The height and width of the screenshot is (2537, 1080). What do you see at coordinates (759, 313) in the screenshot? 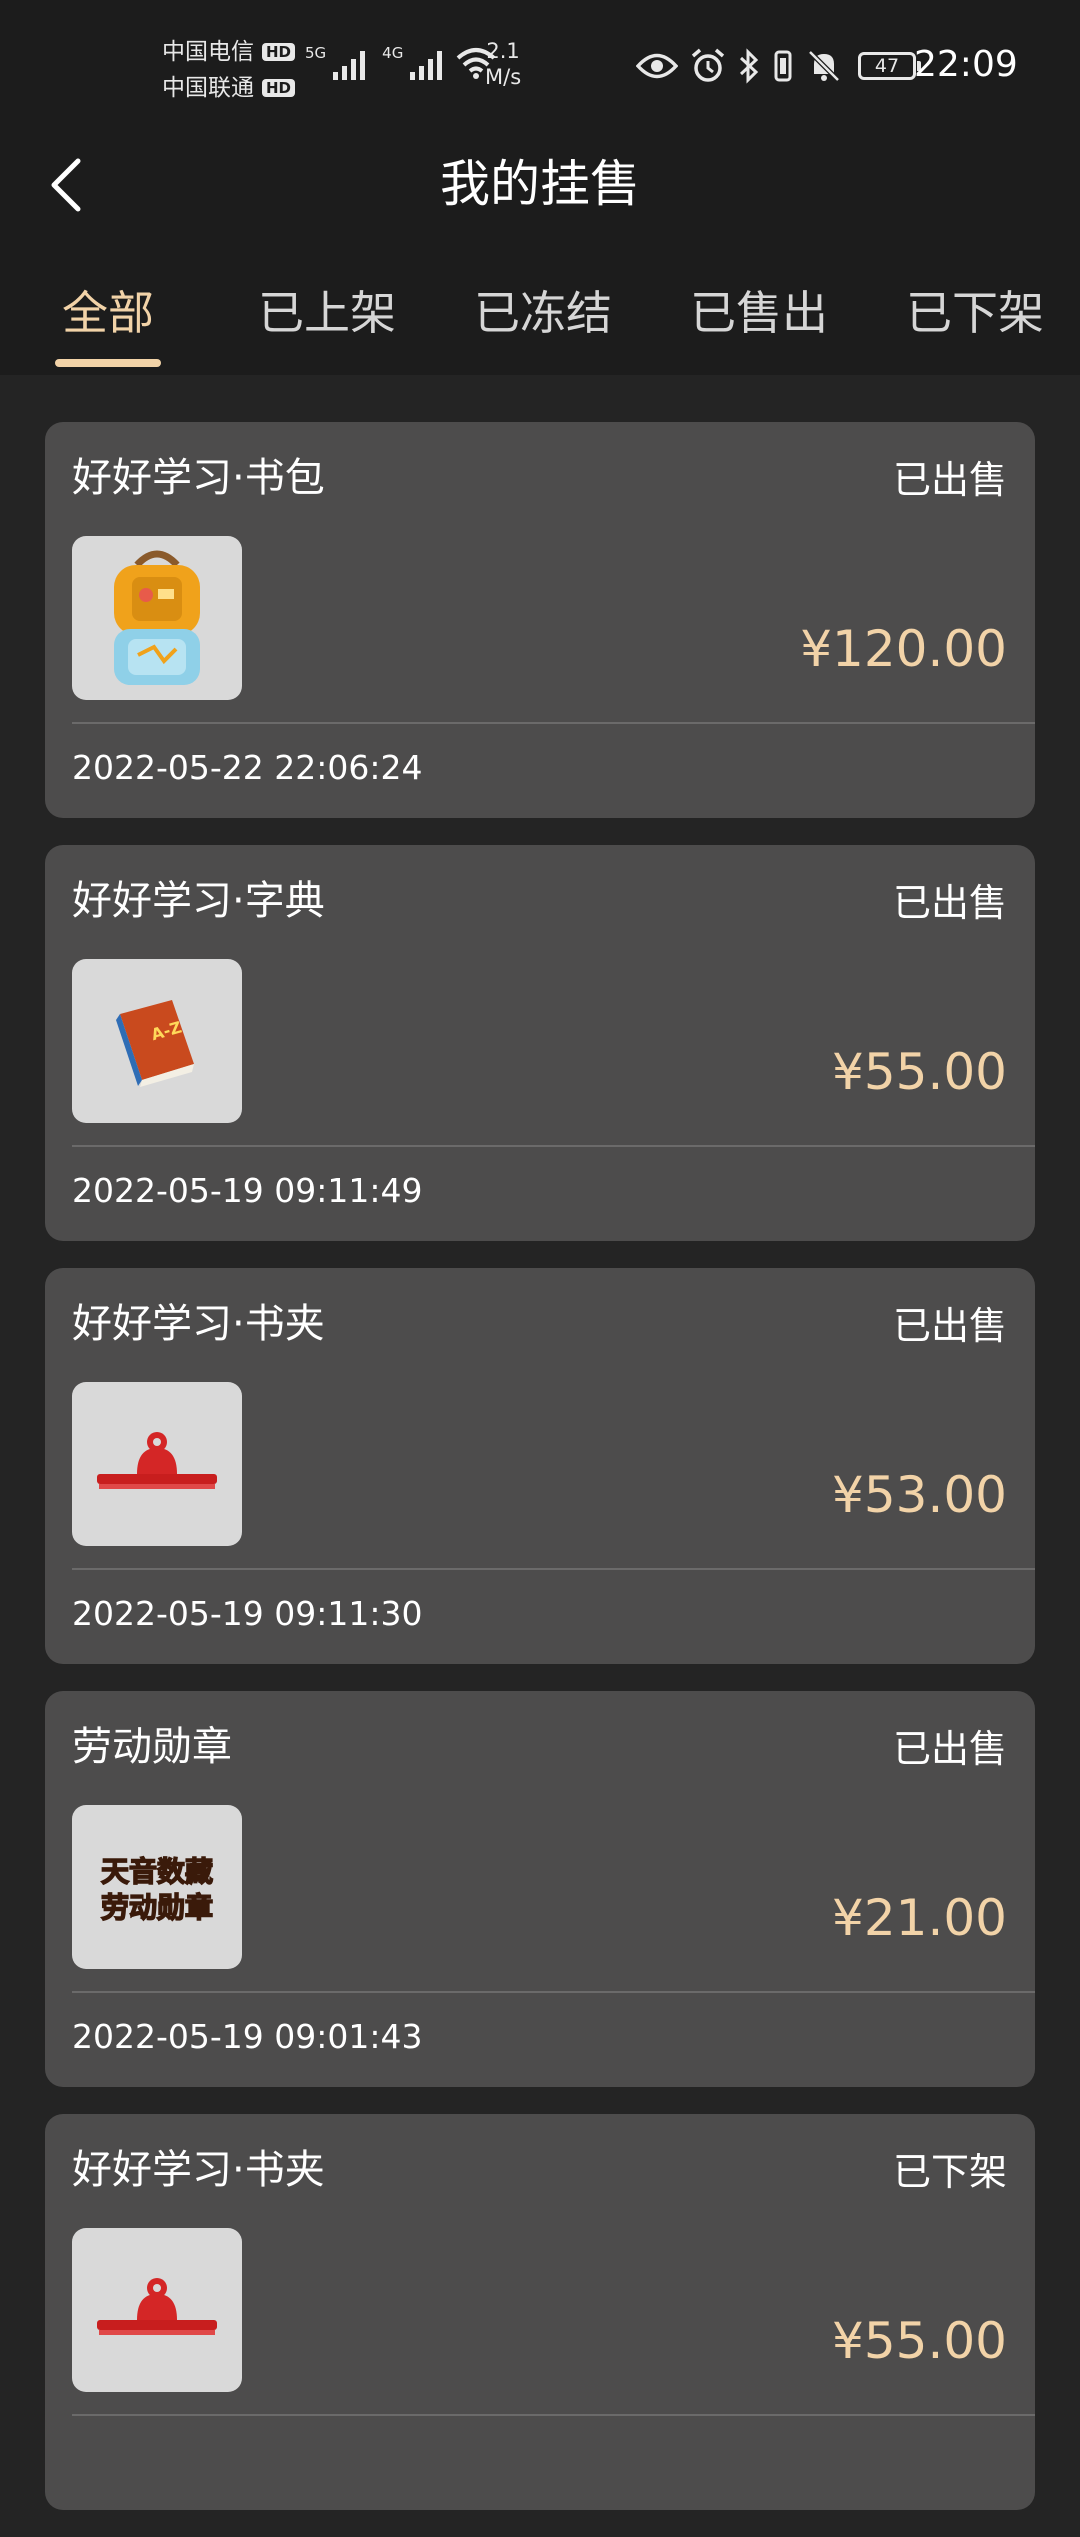
I see `tab-sold: 已售出` at bounding box center [759, 313].